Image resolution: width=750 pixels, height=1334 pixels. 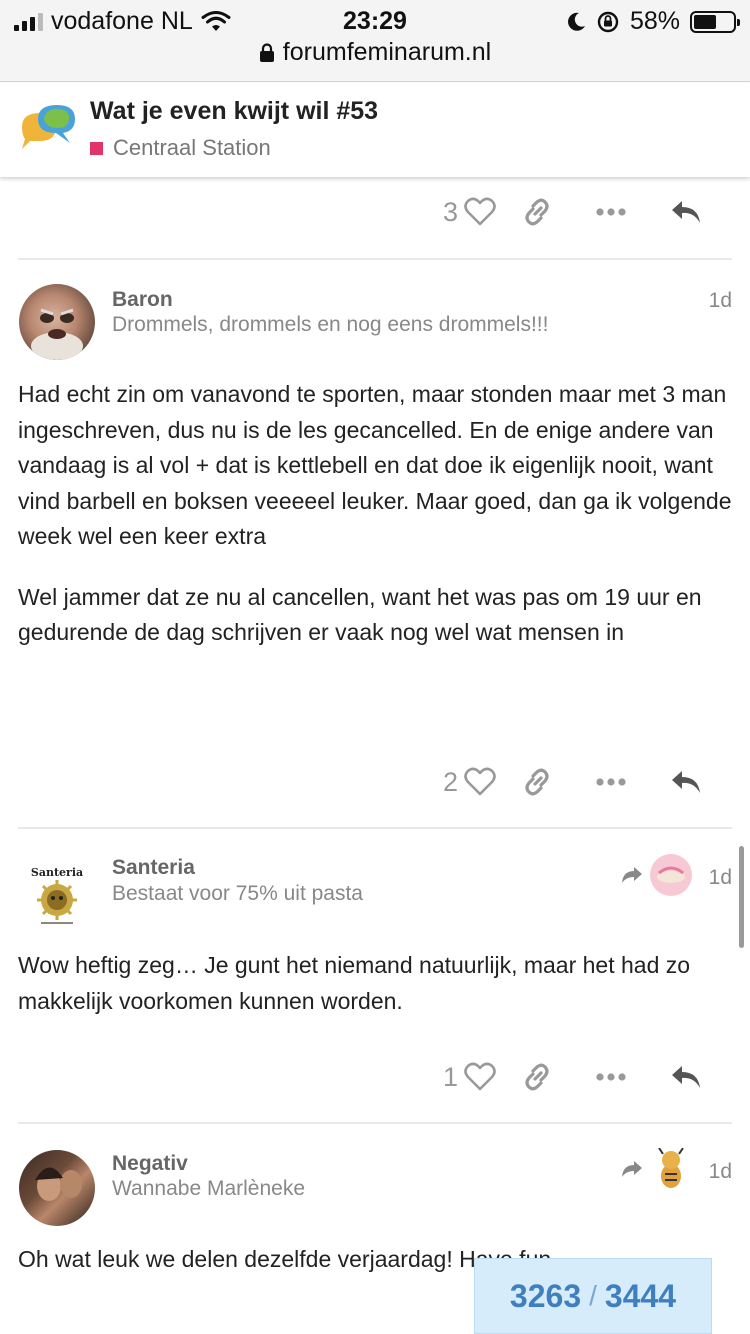 I want to click on avatar-lettering: Santeria, so click(x=57, y=872).